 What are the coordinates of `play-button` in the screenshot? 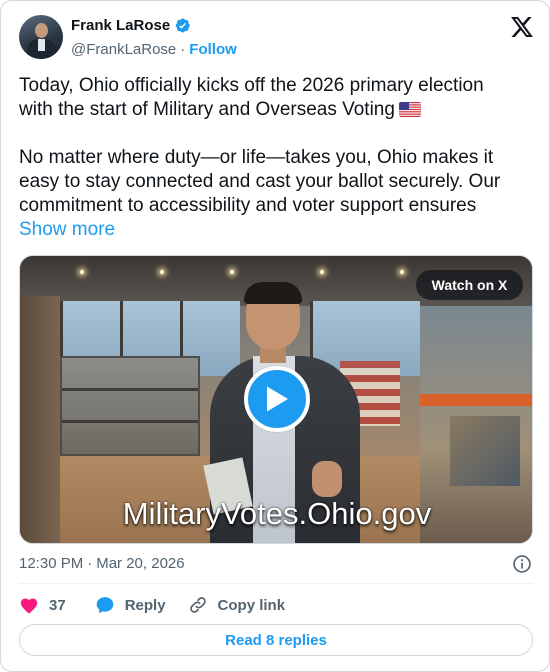 It's located at (277, 399).